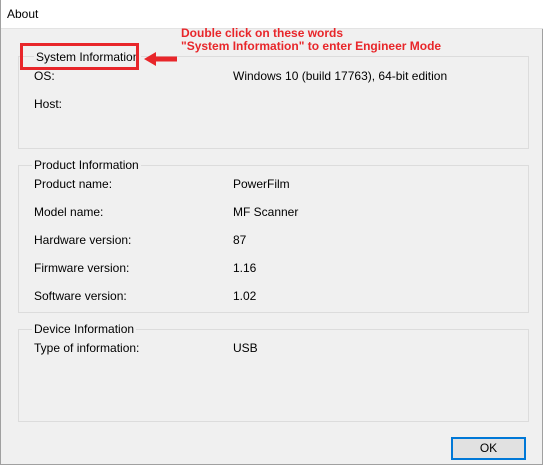 The image size is (543, 465). Describe the element at coordinates (160, 59) in the screenshot. I see `left-arrow-icon` at that location.